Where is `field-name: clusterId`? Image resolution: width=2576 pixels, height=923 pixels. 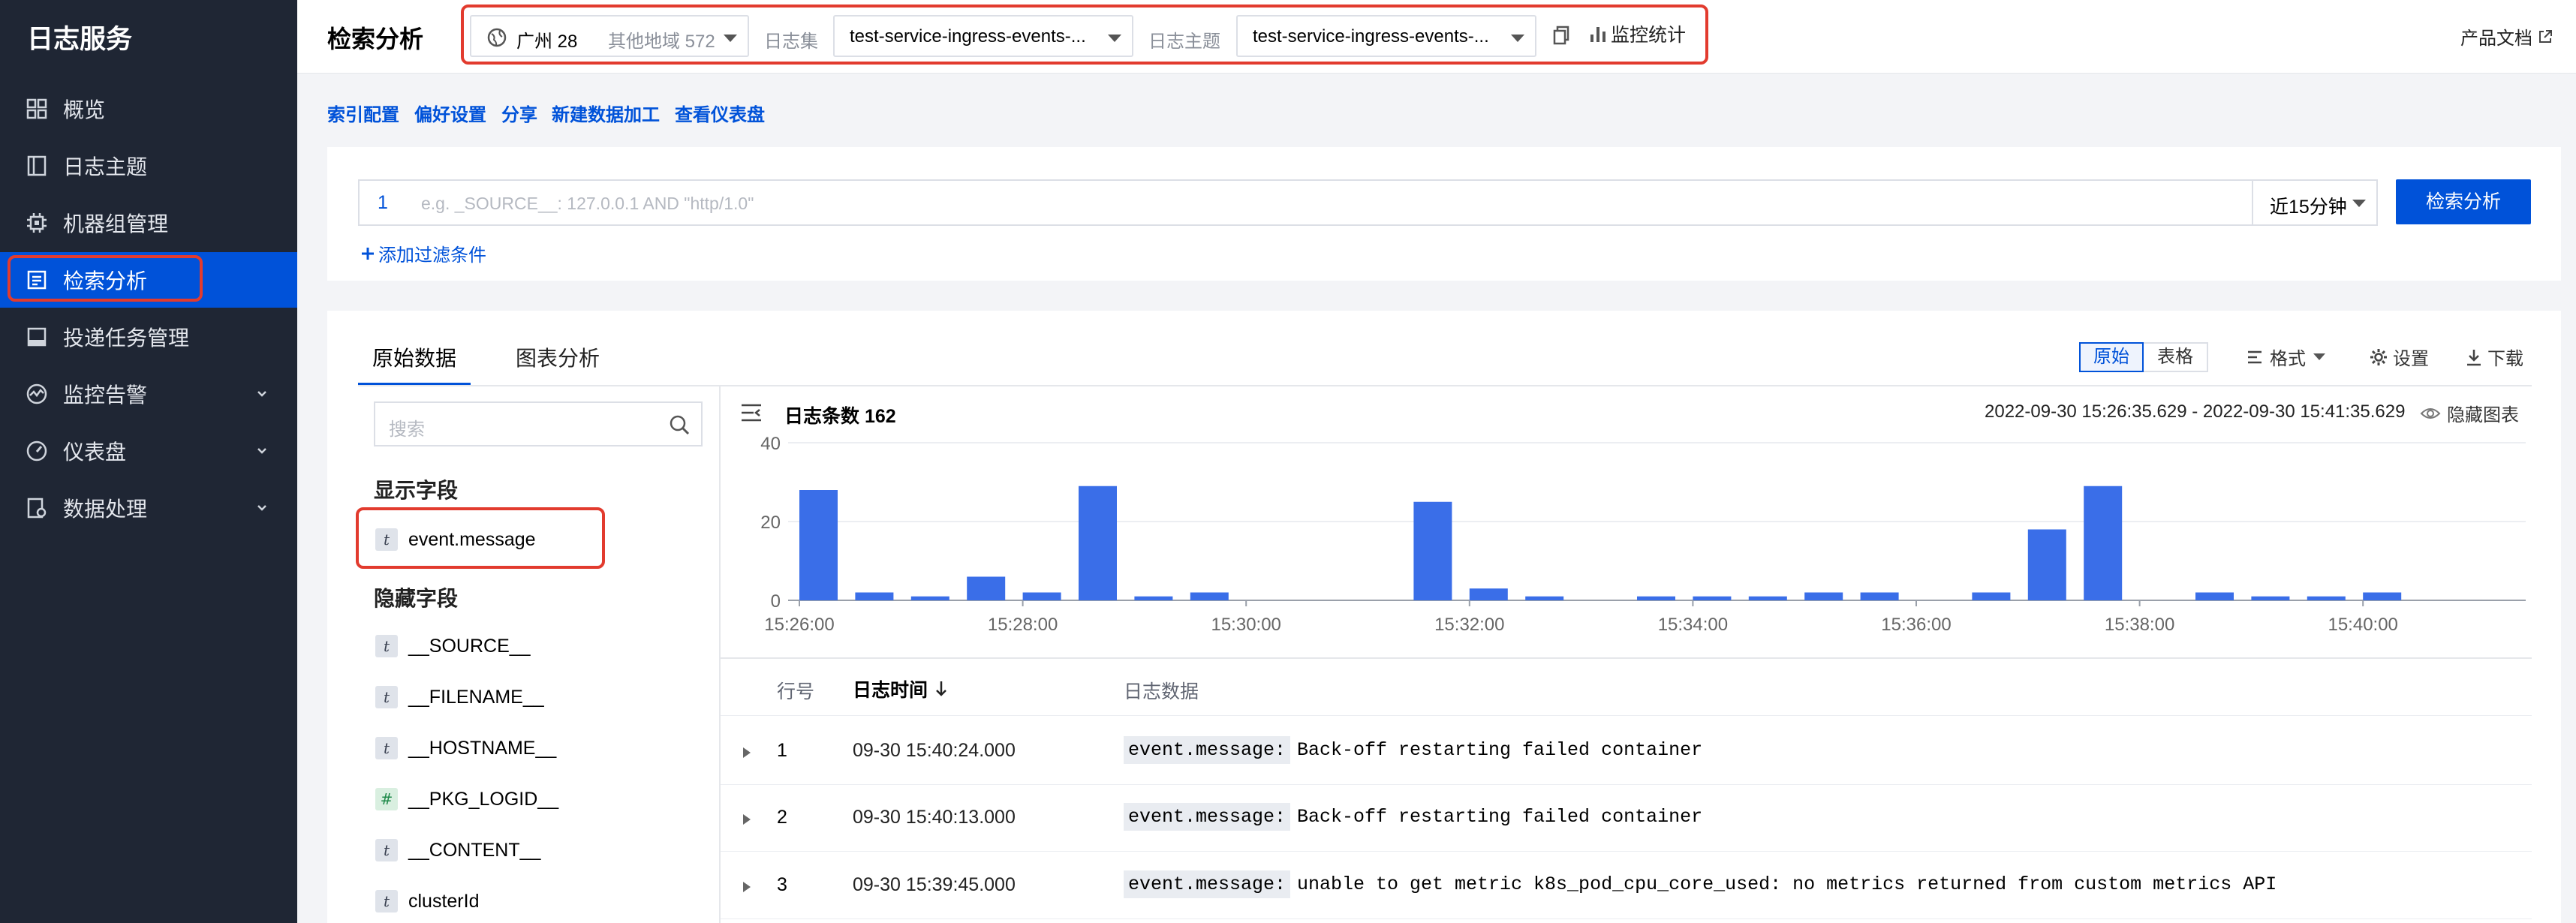
field-name: clusterId is located at coordinates (444, 901).